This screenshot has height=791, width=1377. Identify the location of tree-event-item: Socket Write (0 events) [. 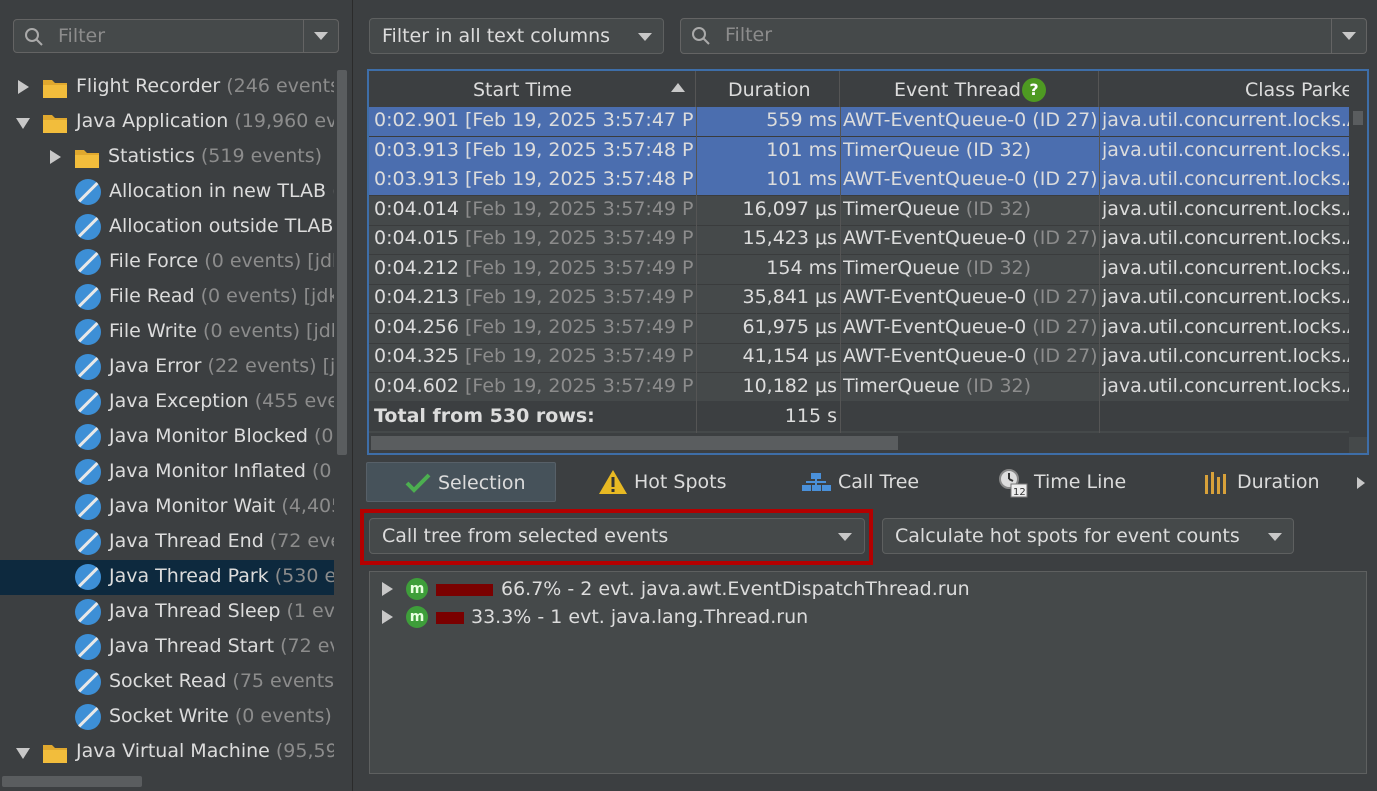
(167, 717).